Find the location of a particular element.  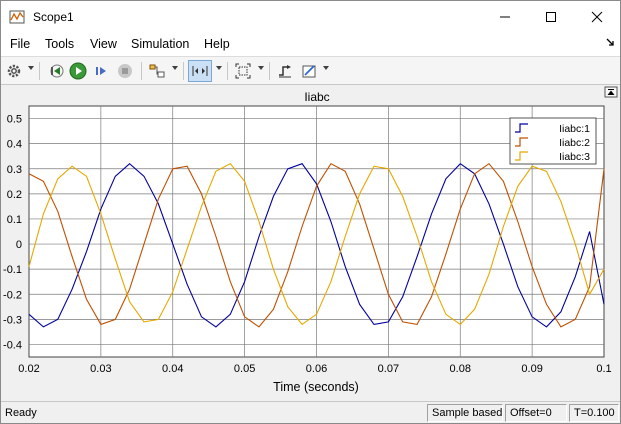

toolbar is located at coordinates (310, 71).